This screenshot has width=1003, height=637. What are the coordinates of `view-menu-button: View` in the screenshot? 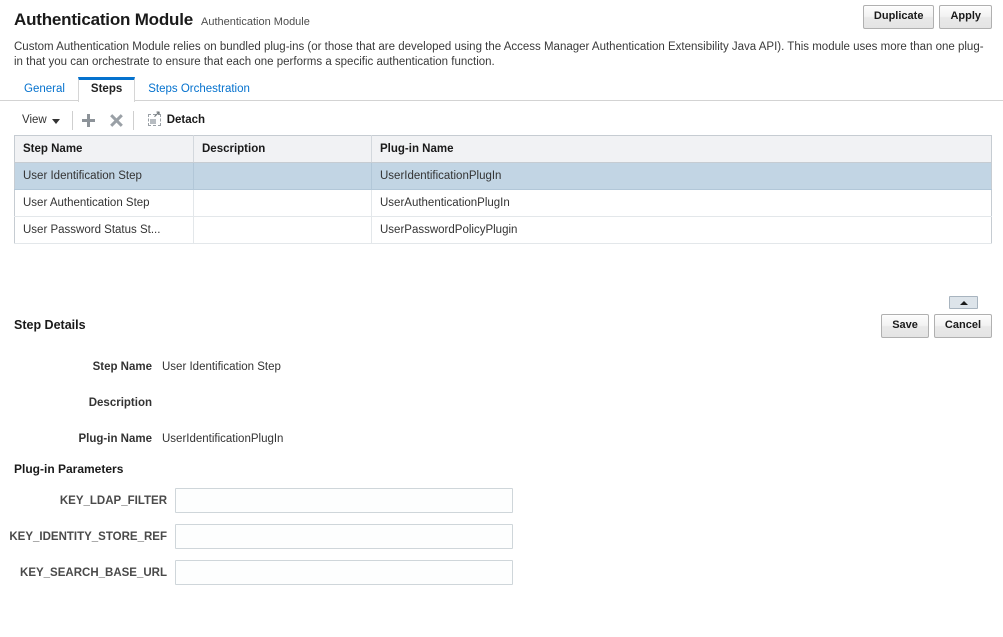 It's located at (42, 120).